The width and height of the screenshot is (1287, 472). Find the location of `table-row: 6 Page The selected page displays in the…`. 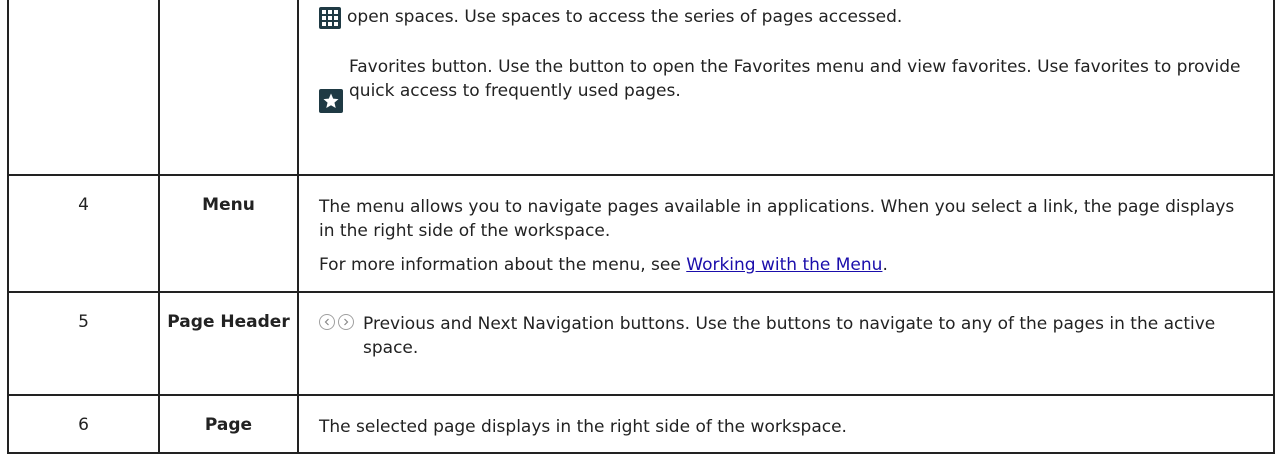

table-row: 6 Page The selected page displays in the… is located at coordinates (641, 424).